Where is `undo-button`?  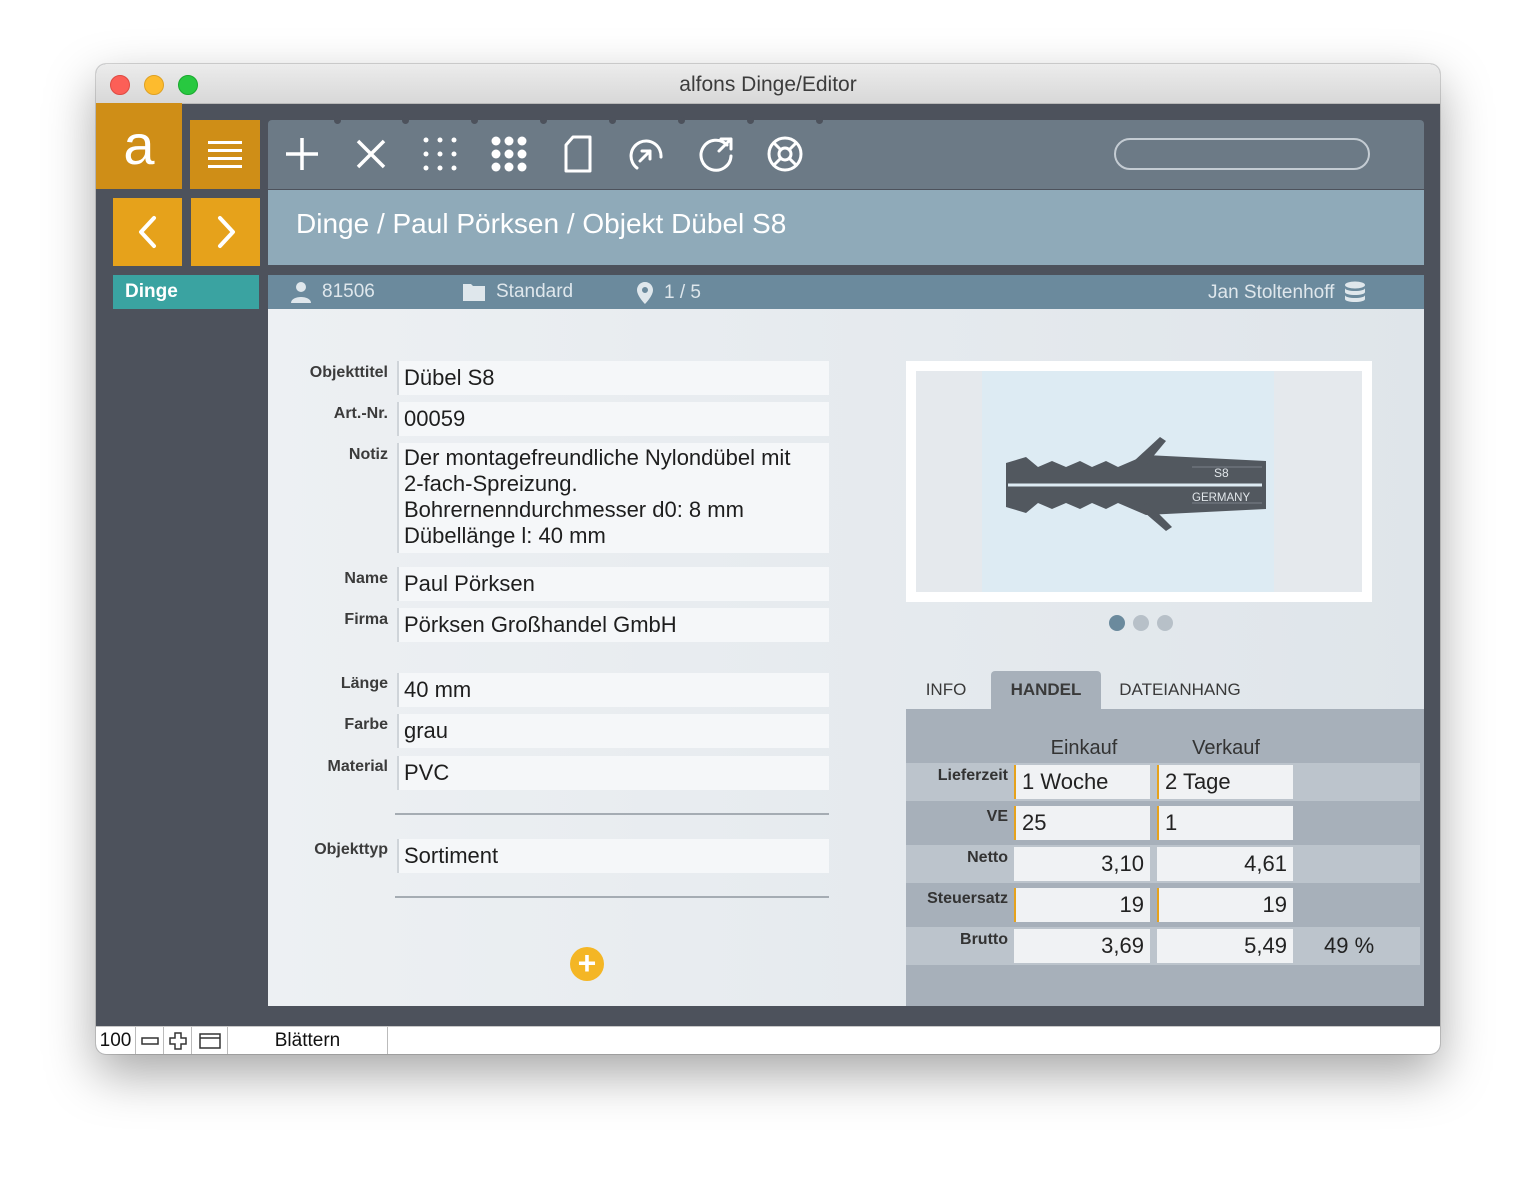
undo-button is located at coordinates (647, 154).